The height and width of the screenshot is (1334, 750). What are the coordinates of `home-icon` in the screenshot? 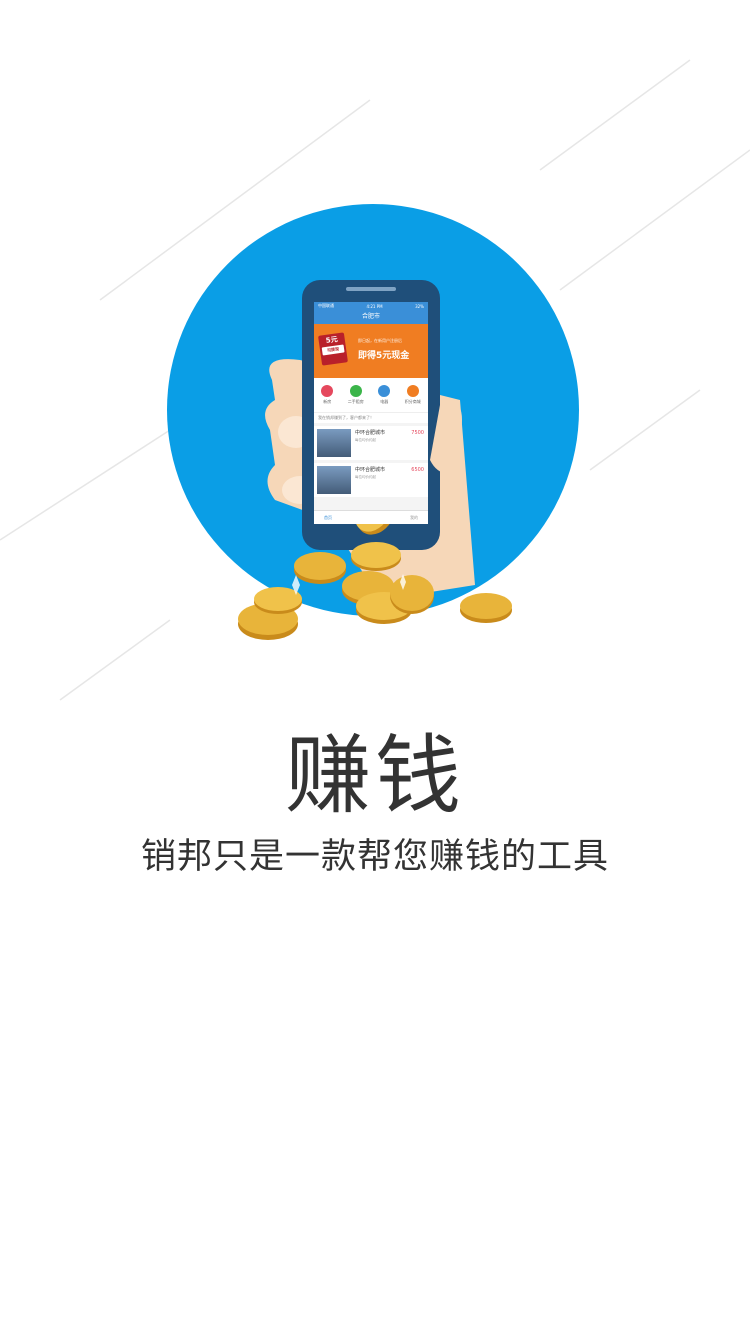 It's located at (355, 391).